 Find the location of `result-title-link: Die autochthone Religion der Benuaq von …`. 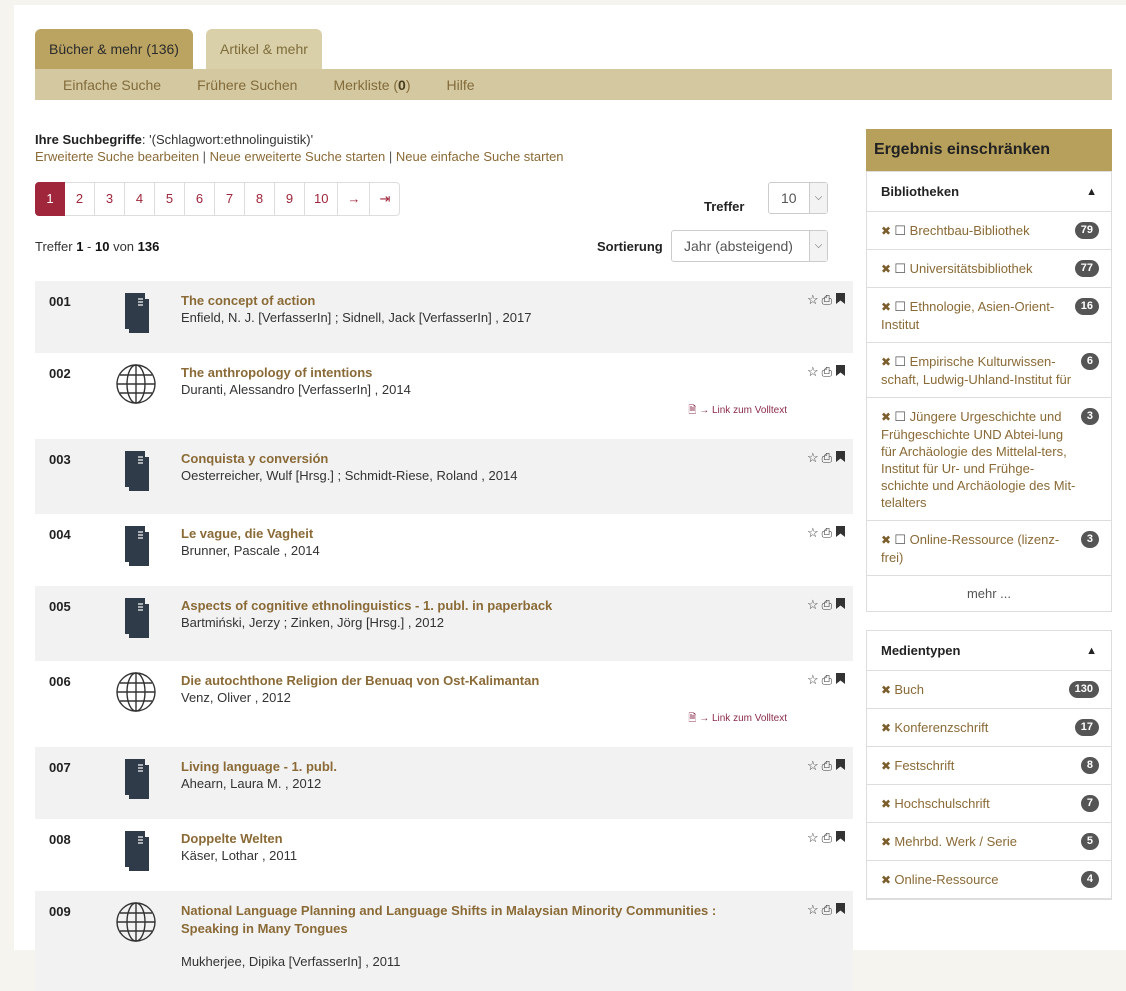

result-title-link: Die autochthone Religion der Benuaq von … is located at coordinates (461, 681).